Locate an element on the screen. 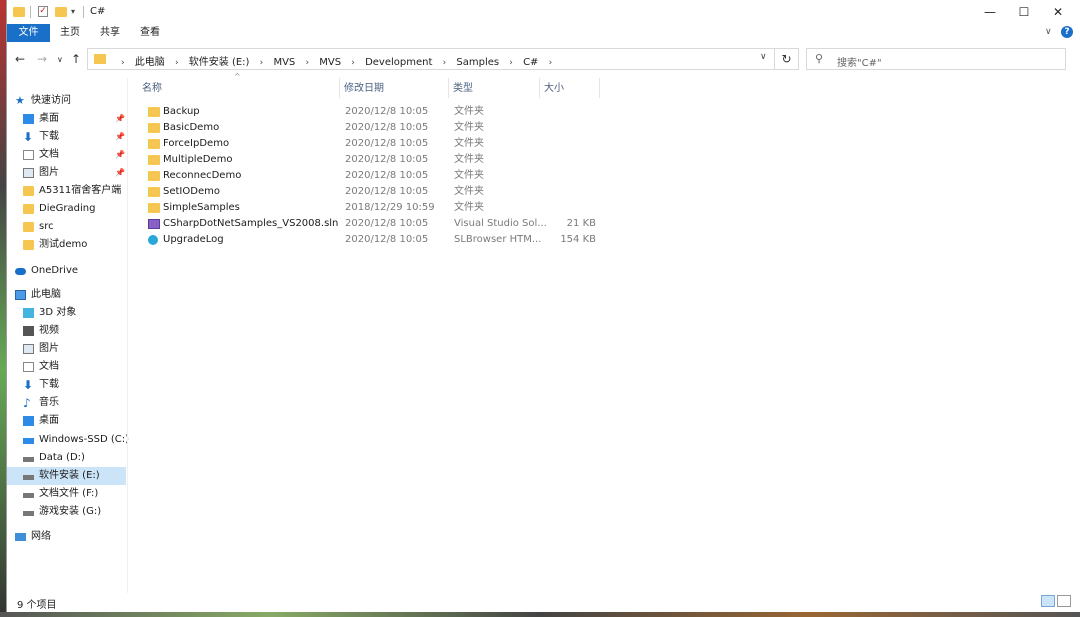  help-icon: ? is located at coordinates (1067, 32).